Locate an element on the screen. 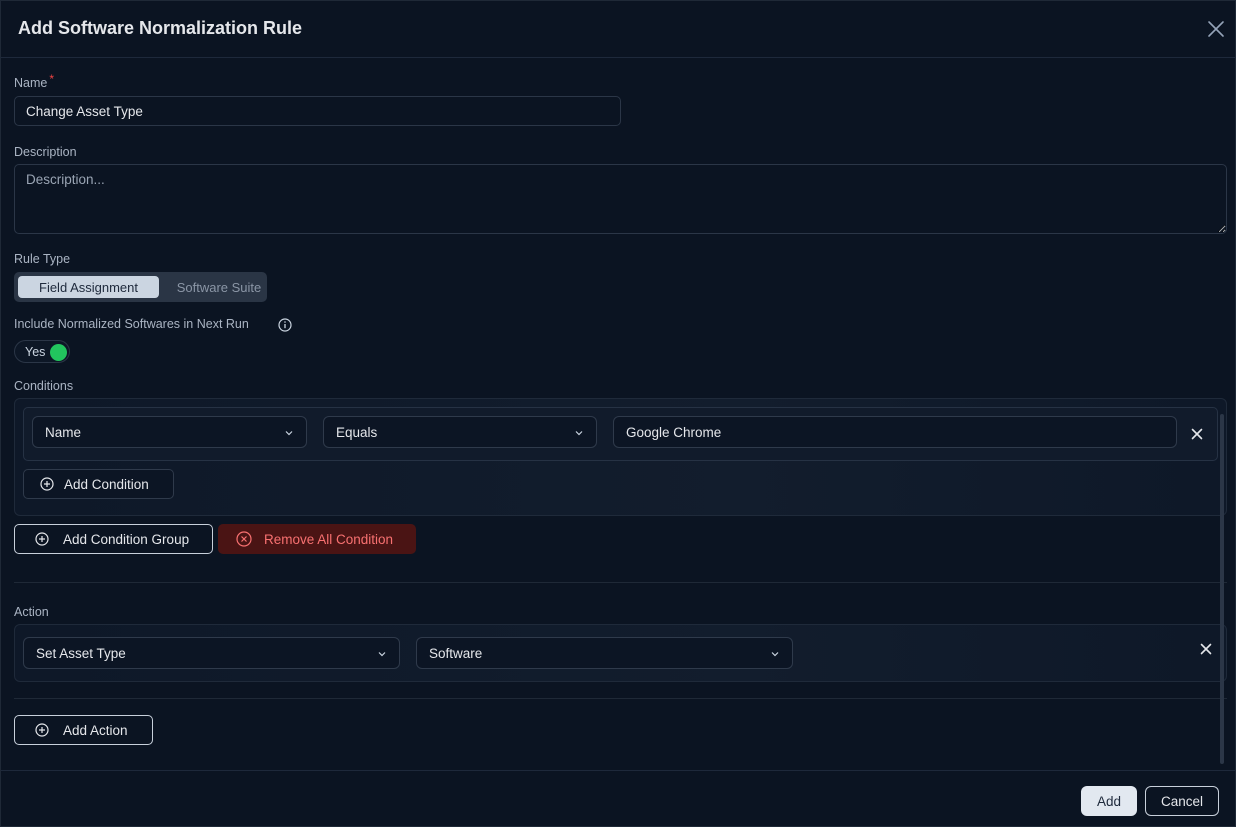 Image resolution: width=1236 pixels, height=827 pixels. action-type-select: Set Asset Type is located at coordinates (211, 653).